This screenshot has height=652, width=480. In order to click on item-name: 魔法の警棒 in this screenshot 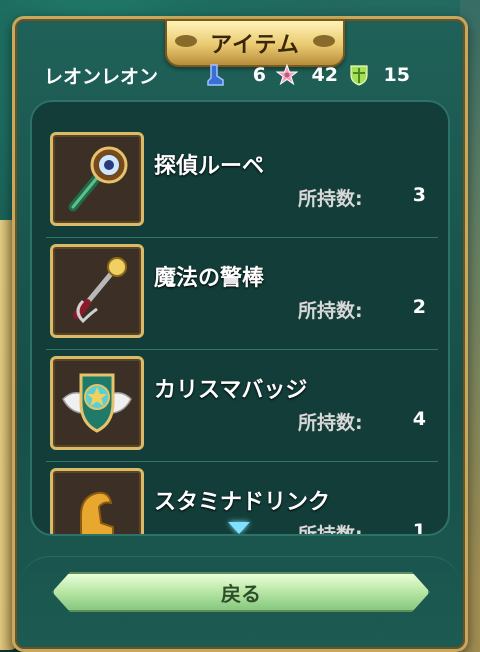, I will do `click(209, 278)`.